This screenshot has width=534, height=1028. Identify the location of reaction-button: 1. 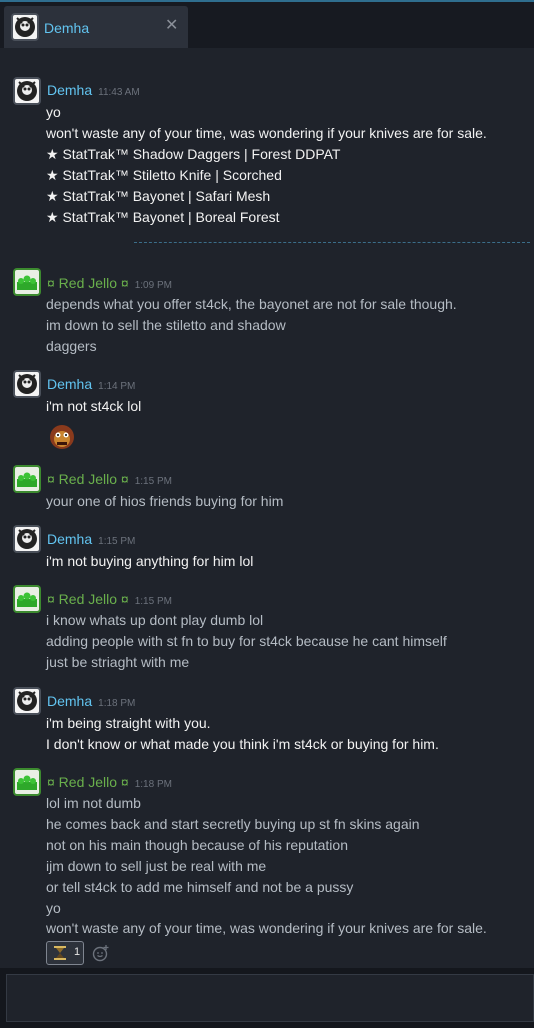
(65, 953).